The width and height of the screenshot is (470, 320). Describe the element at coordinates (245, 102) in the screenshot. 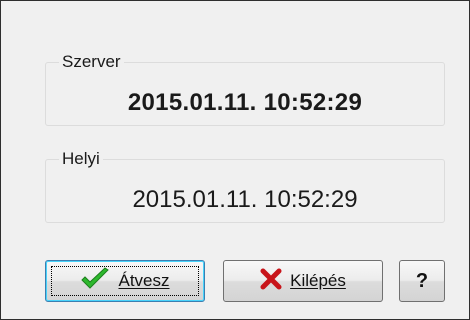

I see `server-time-value: 2015.01.11. 10:52:29` at that location.